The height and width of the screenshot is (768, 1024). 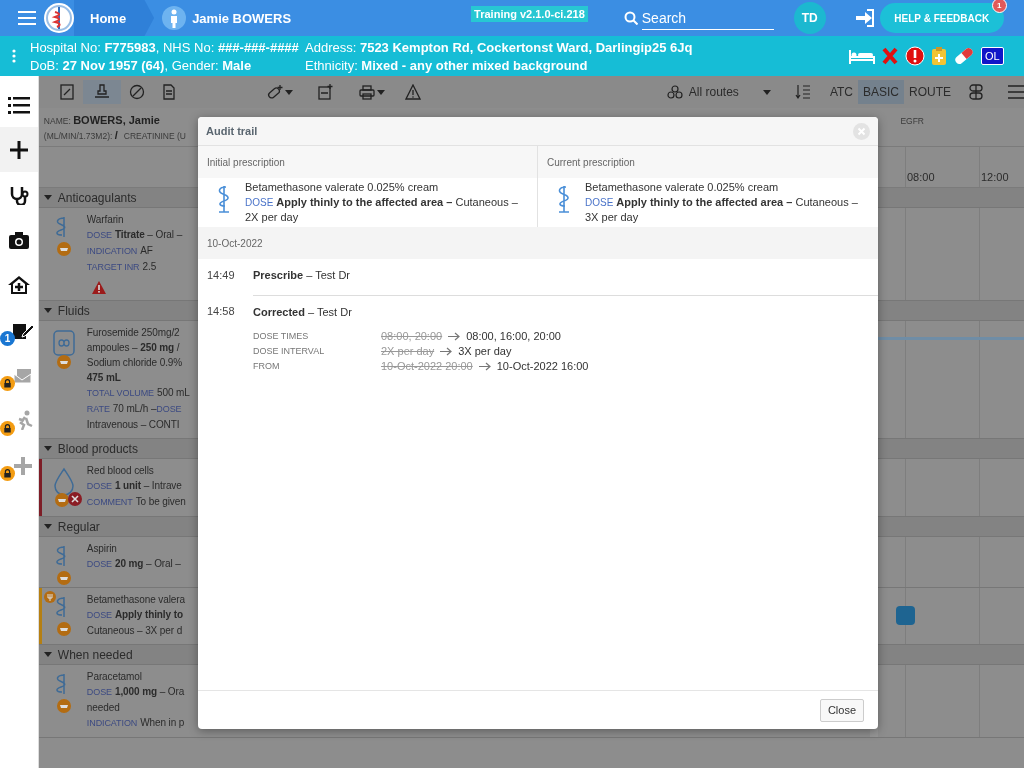 I want to click on search-field: Search, so click(x=707, y=18).